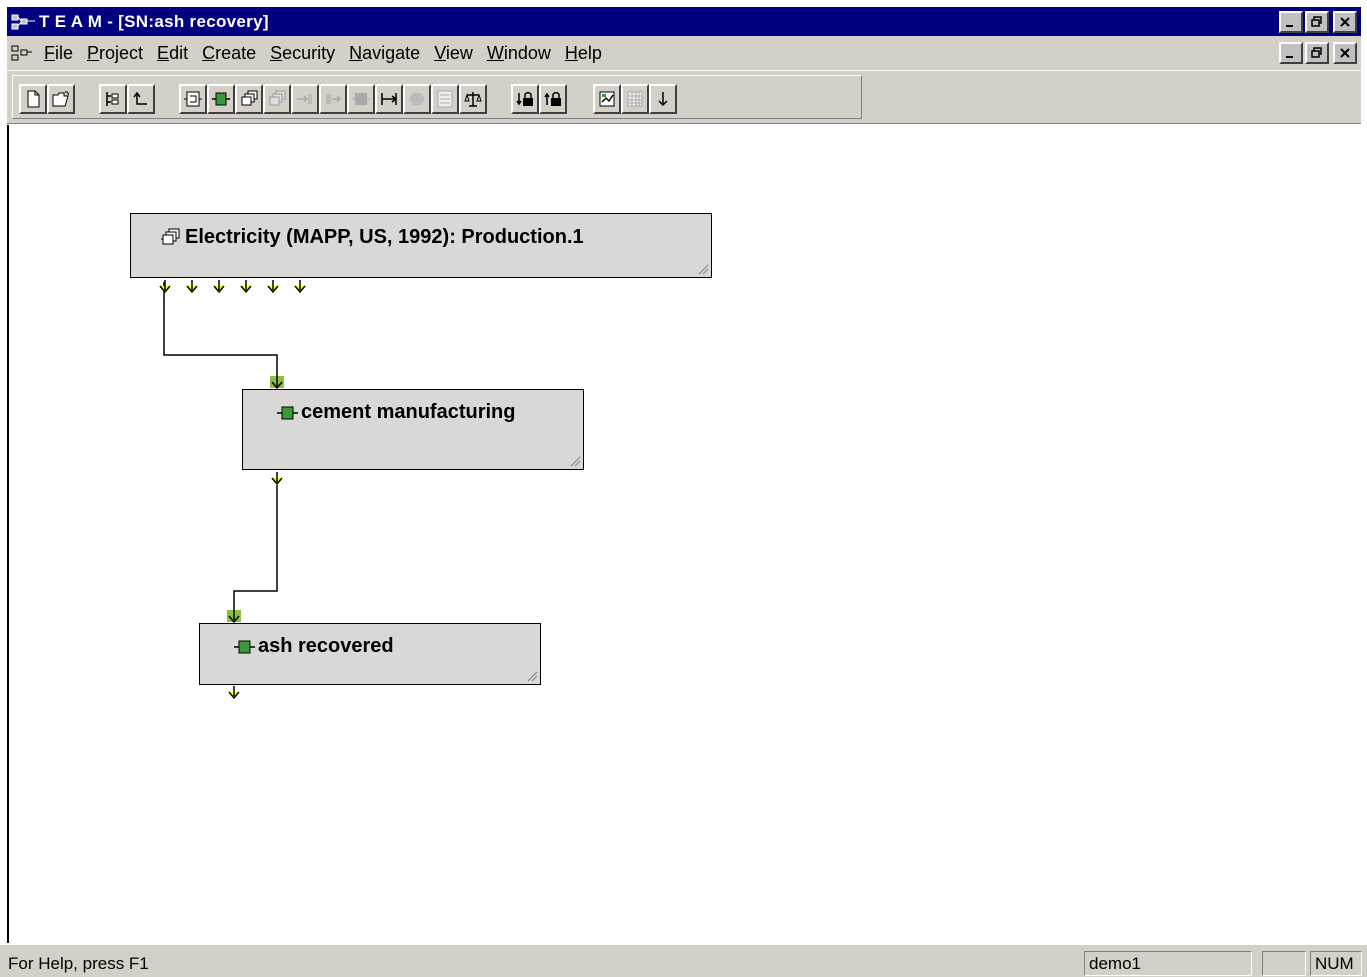 The image size is (1367, 977). I want to click on menu-create: Create, so click(229, 53).